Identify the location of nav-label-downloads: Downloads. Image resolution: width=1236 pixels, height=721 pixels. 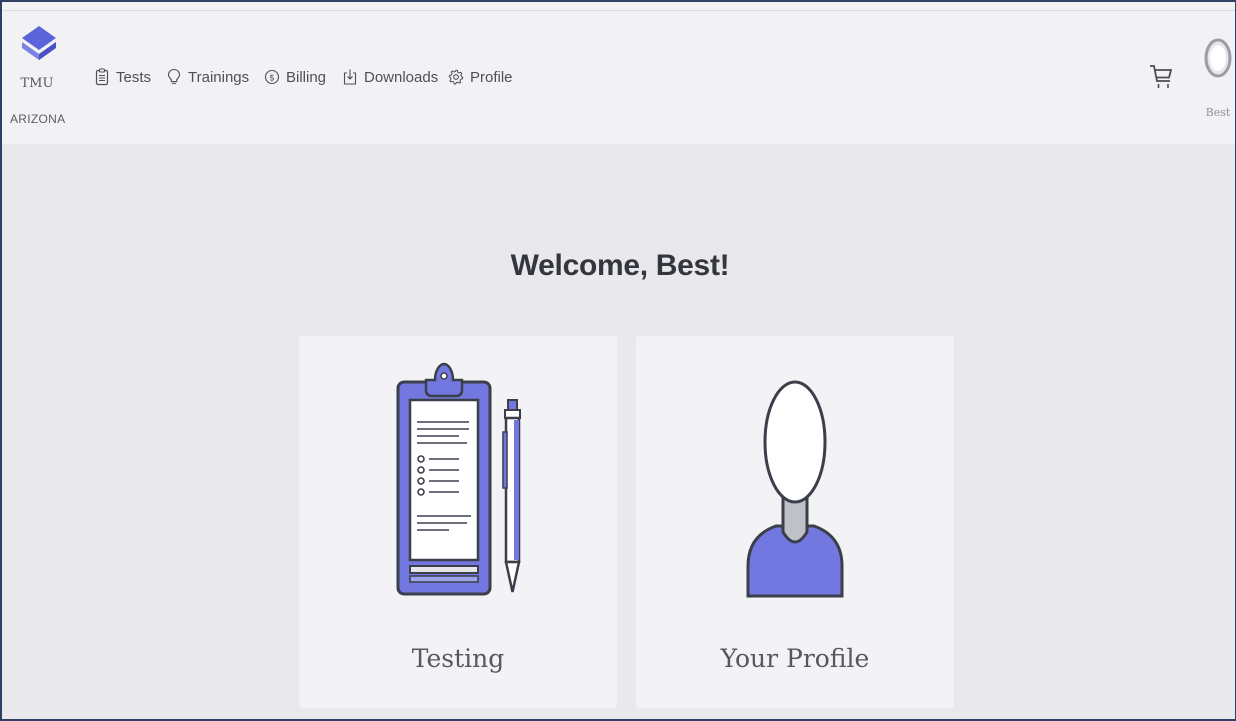
(401, 77).